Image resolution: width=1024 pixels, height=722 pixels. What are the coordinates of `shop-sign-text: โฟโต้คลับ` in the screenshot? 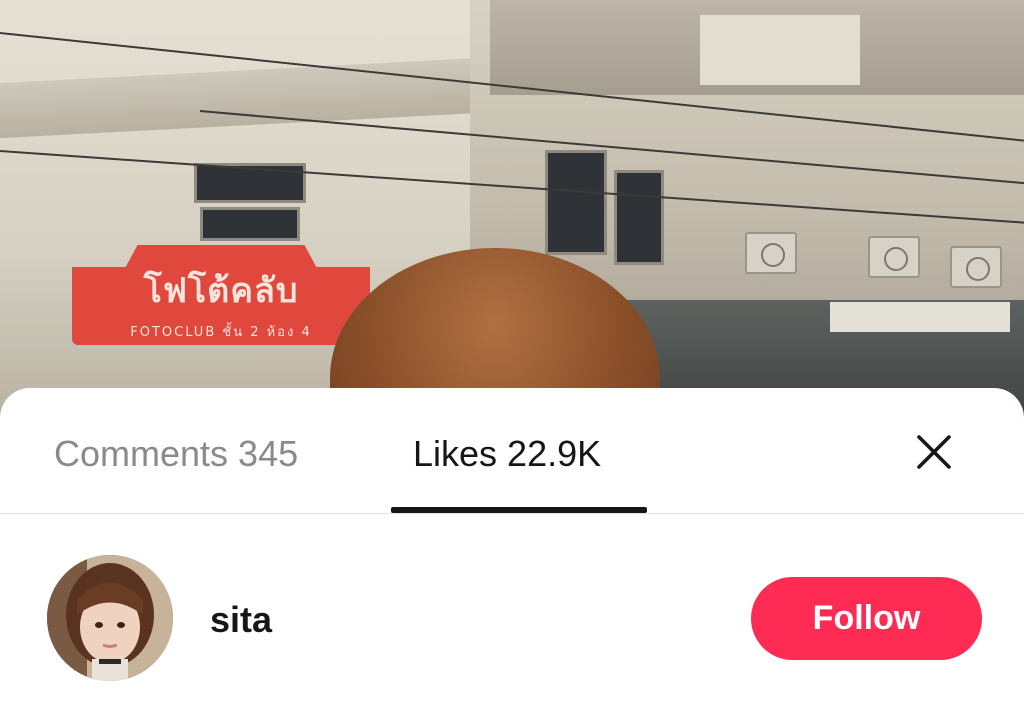 It's located at (221, 290).